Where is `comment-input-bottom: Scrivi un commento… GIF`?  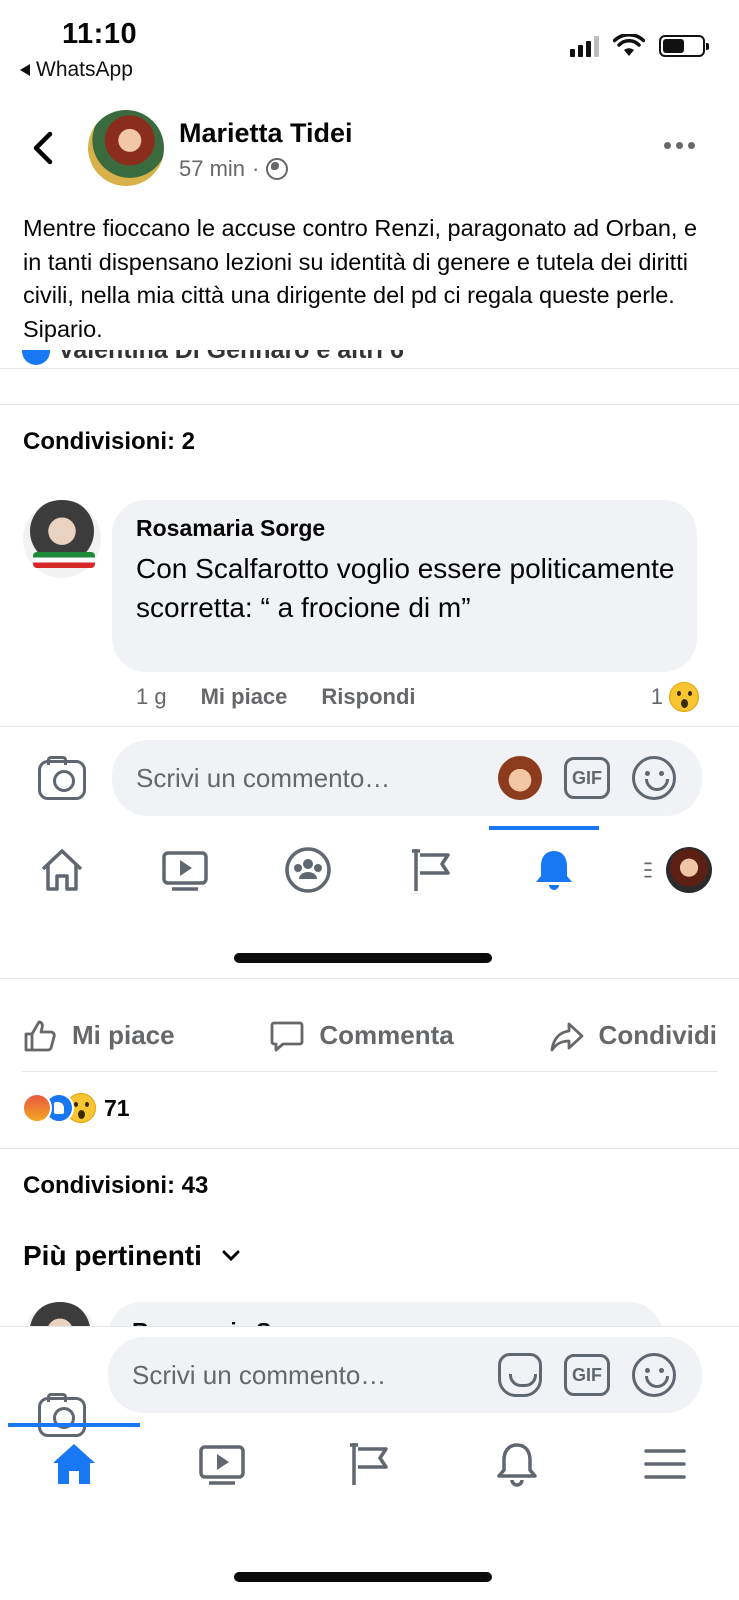
comment-input-bottom: Scrivi un commento… GIF is located at coordinates (405, 1375).